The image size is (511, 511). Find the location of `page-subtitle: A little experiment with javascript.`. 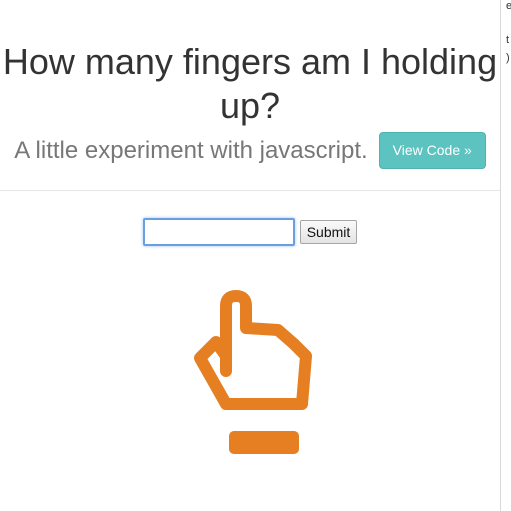

page-subtitle: A little experiment with javascript. is located at coordinates (191, 150).